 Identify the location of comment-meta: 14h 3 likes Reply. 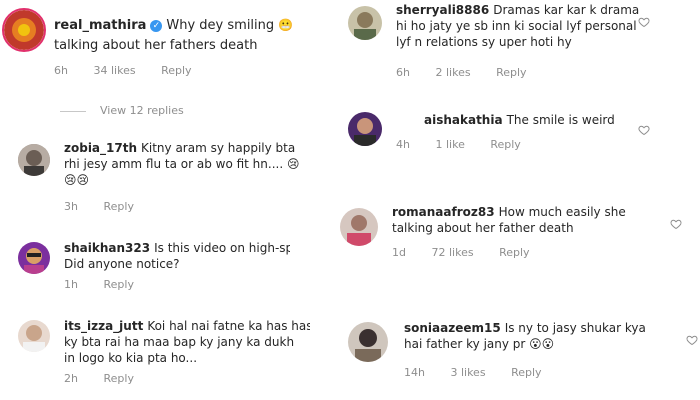
(484, 372).